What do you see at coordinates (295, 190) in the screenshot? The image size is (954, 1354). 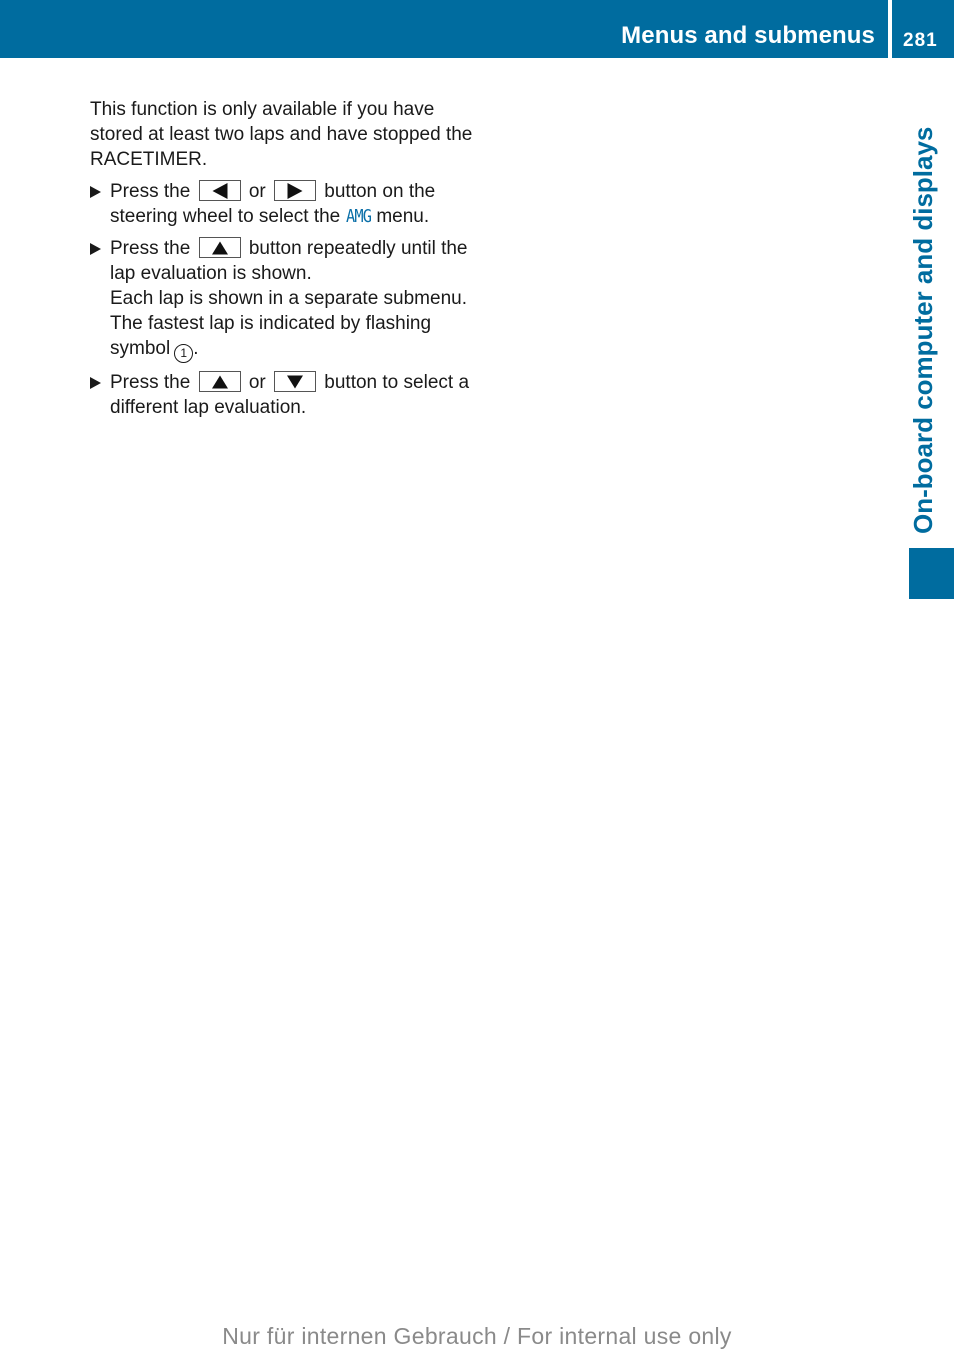 I see `right-arrow-button-icon` at bounding box center [295, 190].